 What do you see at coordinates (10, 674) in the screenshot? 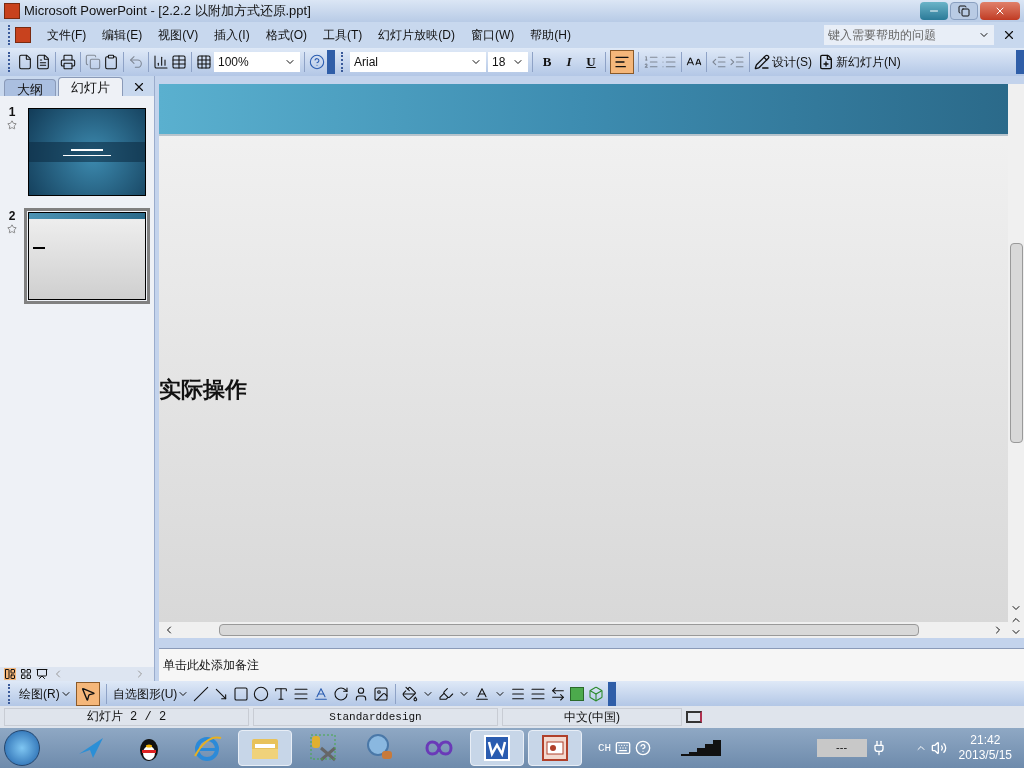
I see `normal-view-icon` at bounding box center [10, 674].